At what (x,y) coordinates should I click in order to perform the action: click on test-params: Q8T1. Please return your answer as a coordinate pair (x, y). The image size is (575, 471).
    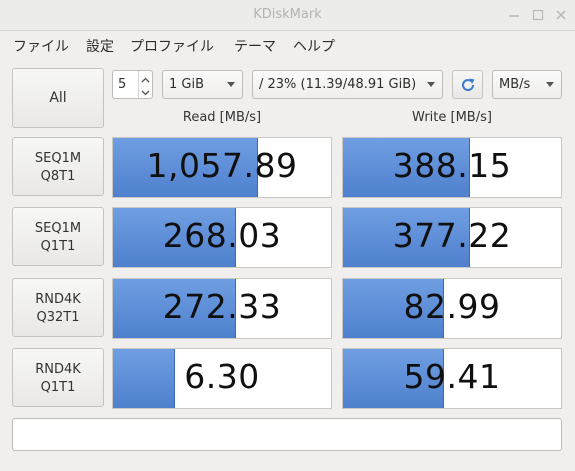
    Looking at the image, I should click on (58, 176).